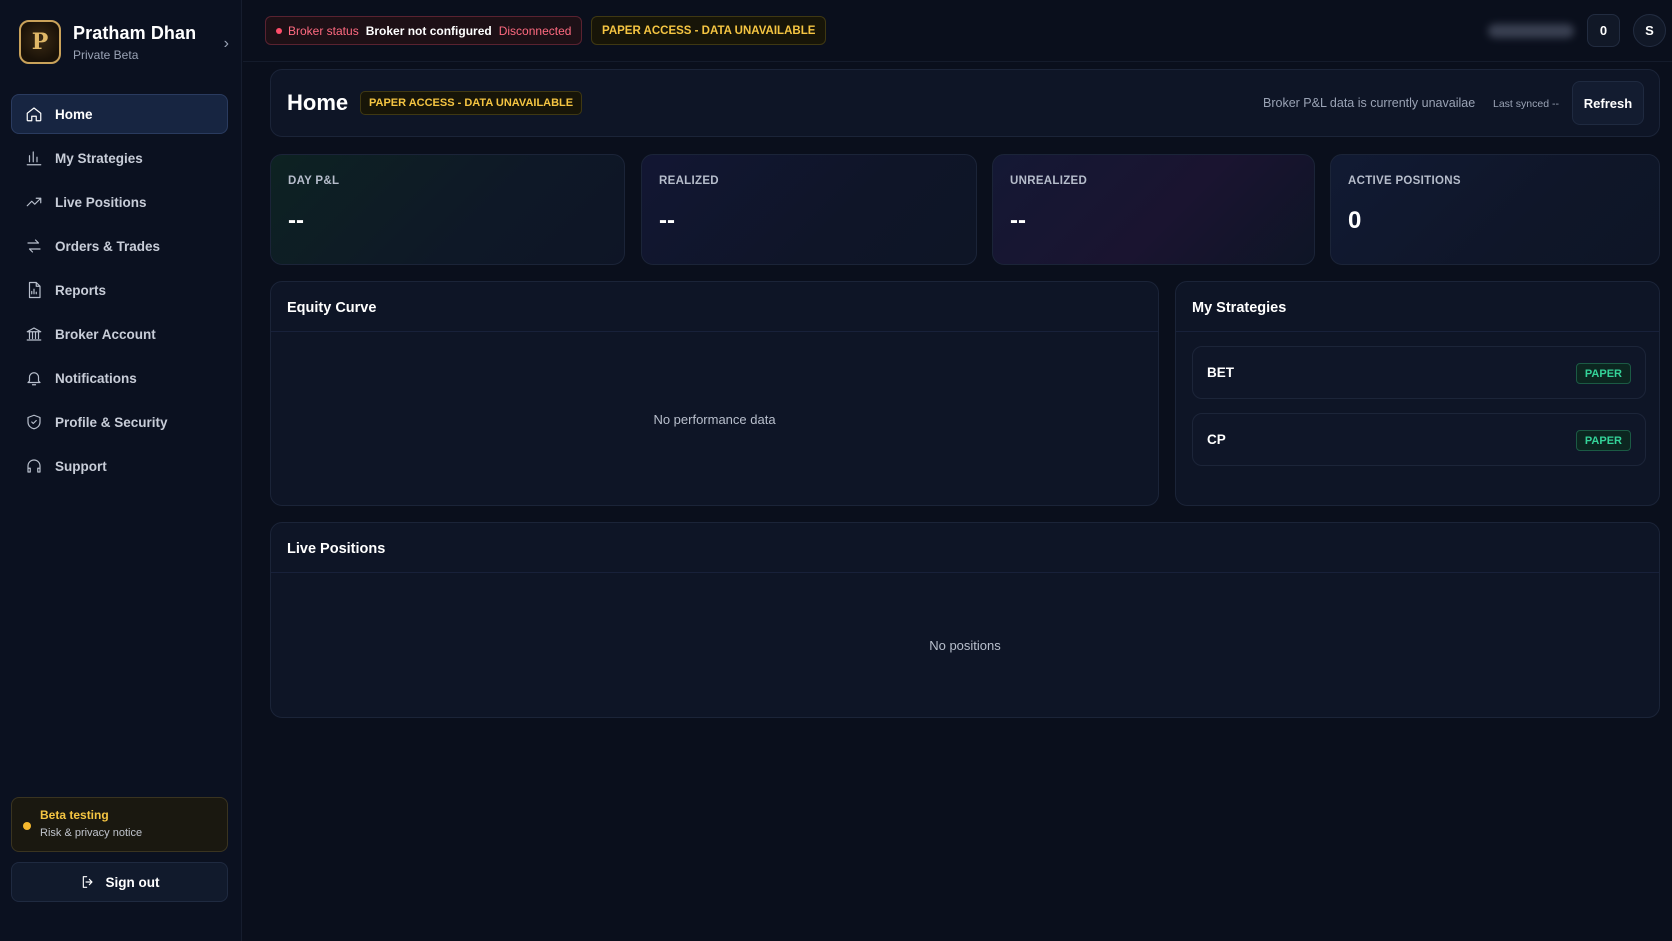 This screenshot has height=941, width=1672. I want to click on brand-text: Pratham Dhan Private Beta, so click(145, 42).